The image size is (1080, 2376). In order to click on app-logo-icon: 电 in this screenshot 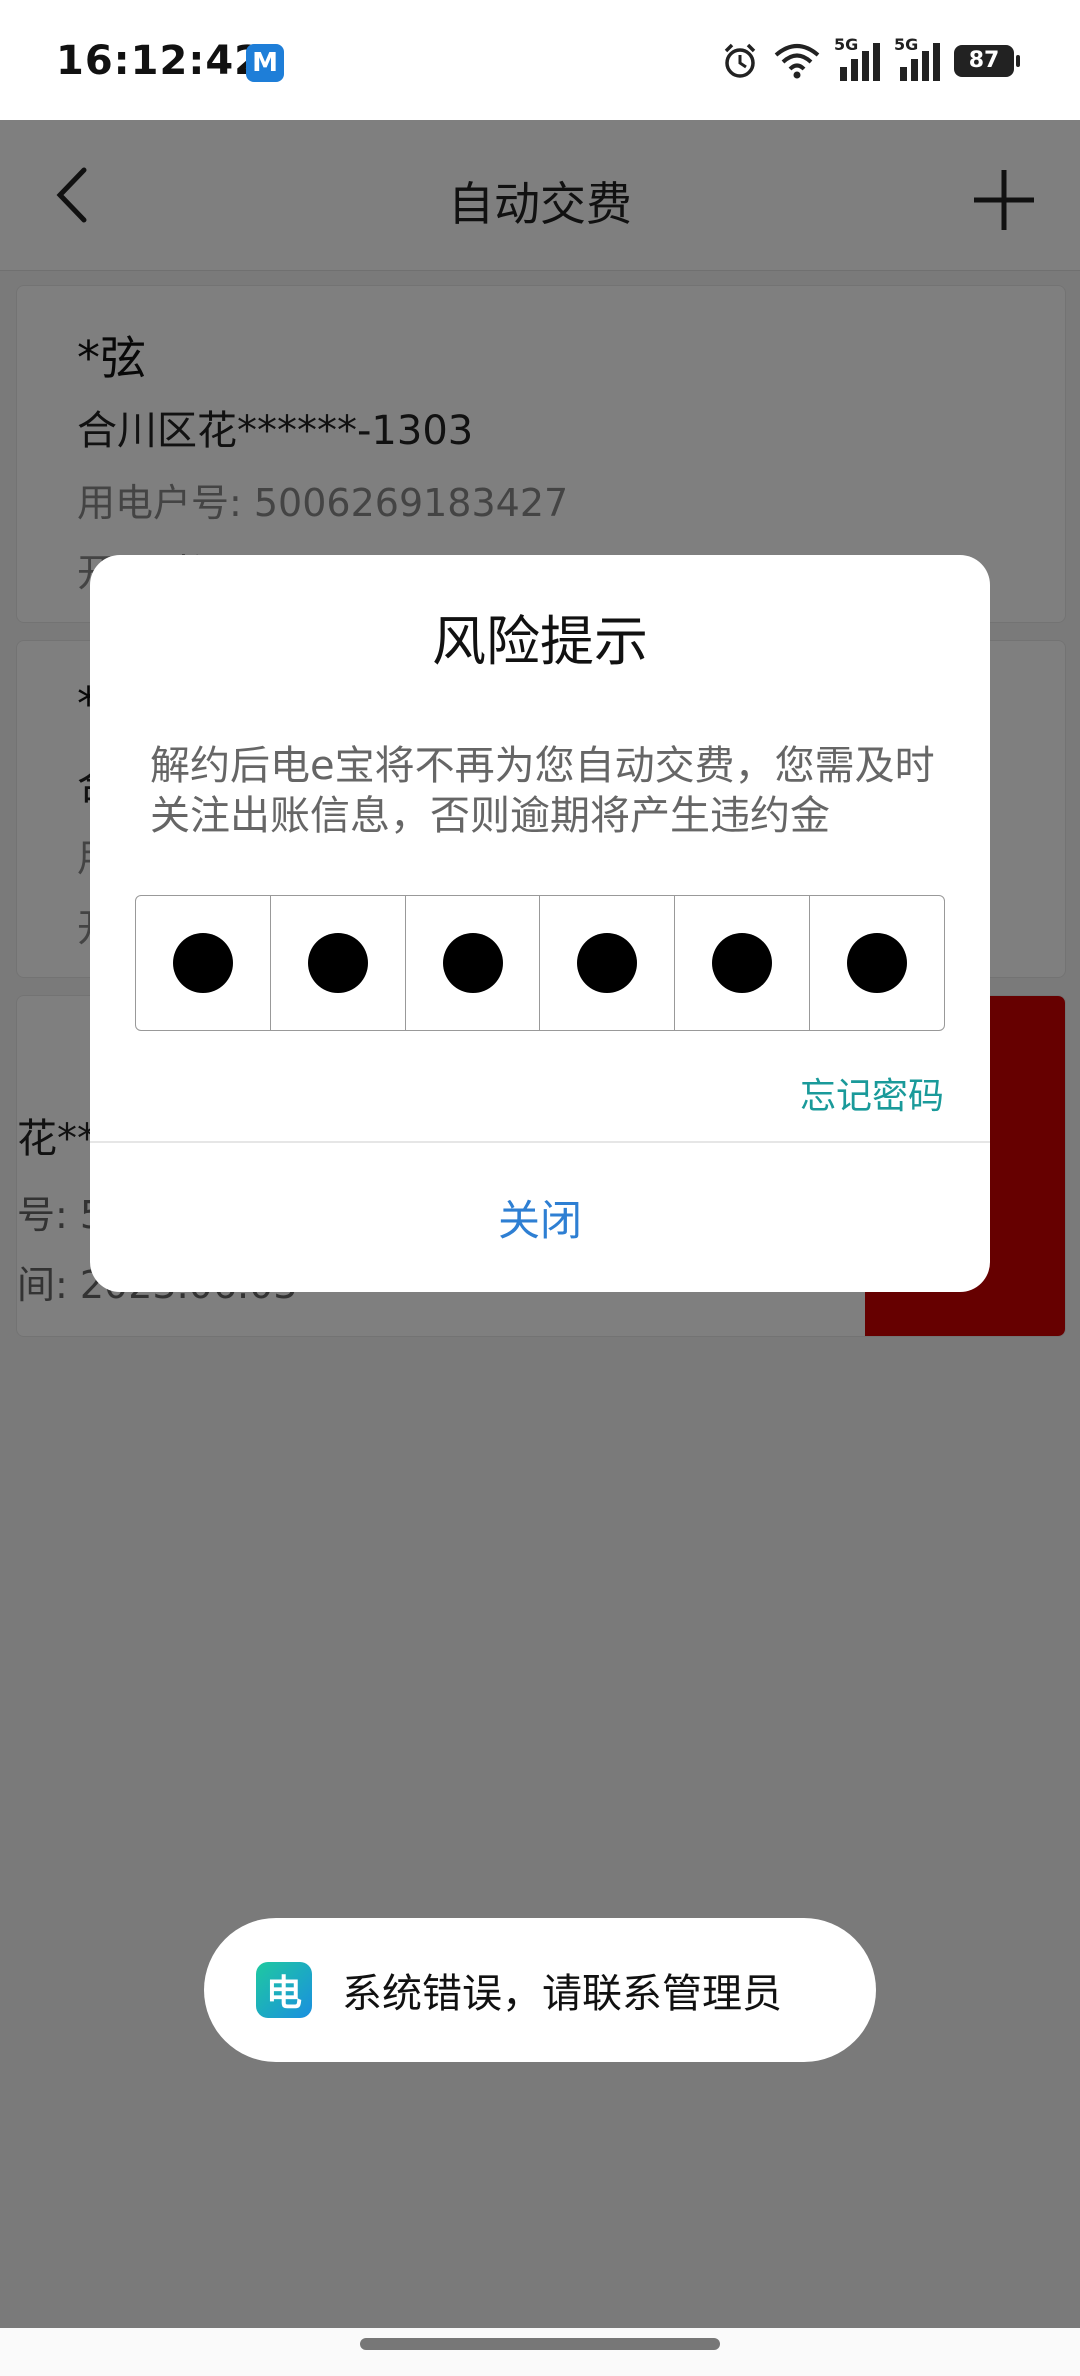, I will do `click(284, 1990)`.